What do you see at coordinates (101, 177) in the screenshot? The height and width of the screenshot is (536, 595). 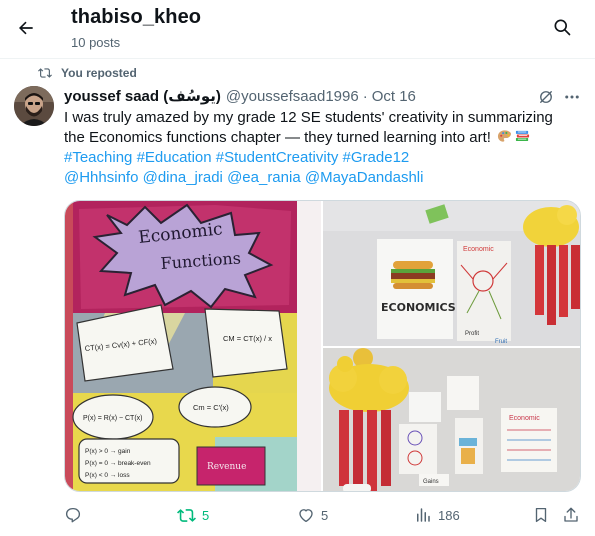 I see `mention-link: @Hhhsinfo` at bounding box center [101, 177].